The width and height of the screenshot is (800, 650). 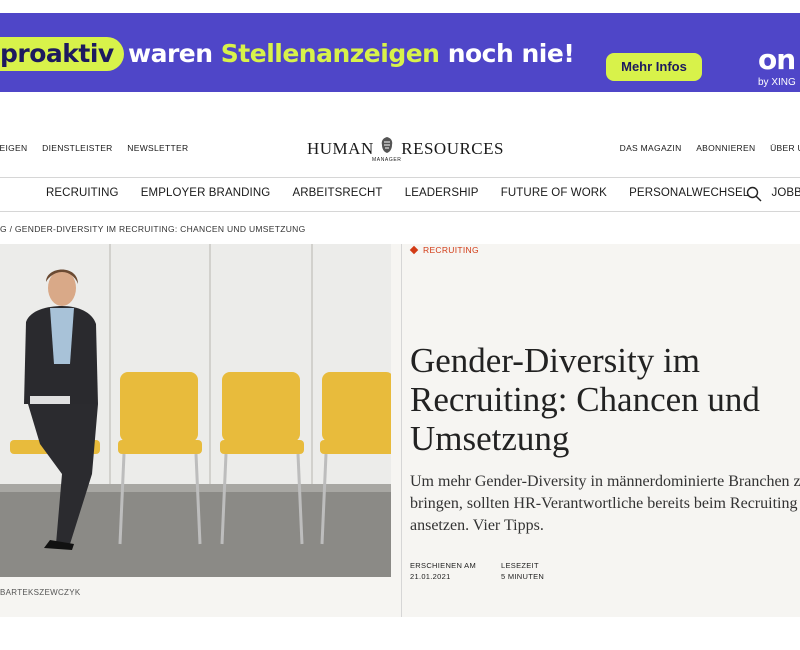 I want to click on lion-crest-icon, so click(x=387, y=147).